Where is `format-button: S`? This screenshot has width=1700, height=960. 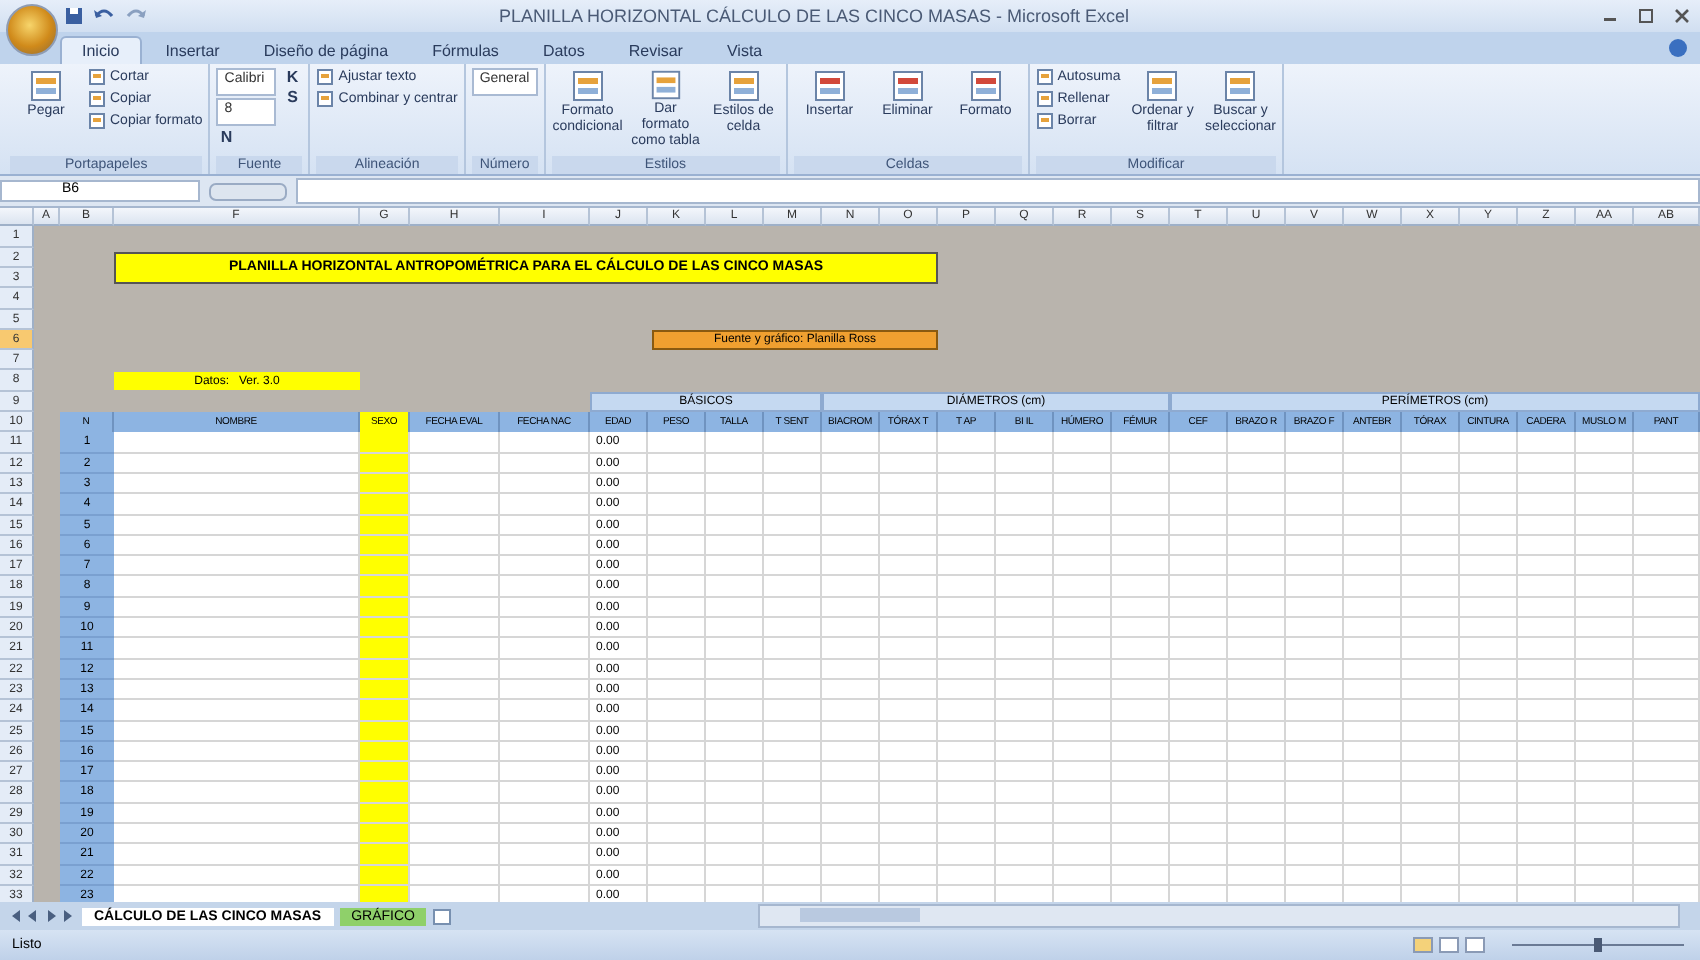
format-button: S is located at coordinates (292, 96).